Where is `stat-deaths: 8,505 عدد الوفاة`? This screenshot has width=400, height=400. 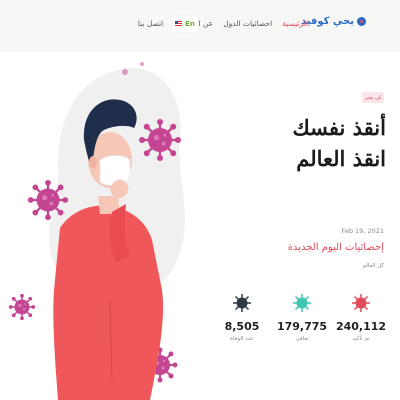 stat-deaths: 8,505 عدد الوفاة is located at coordinates (242, 317).